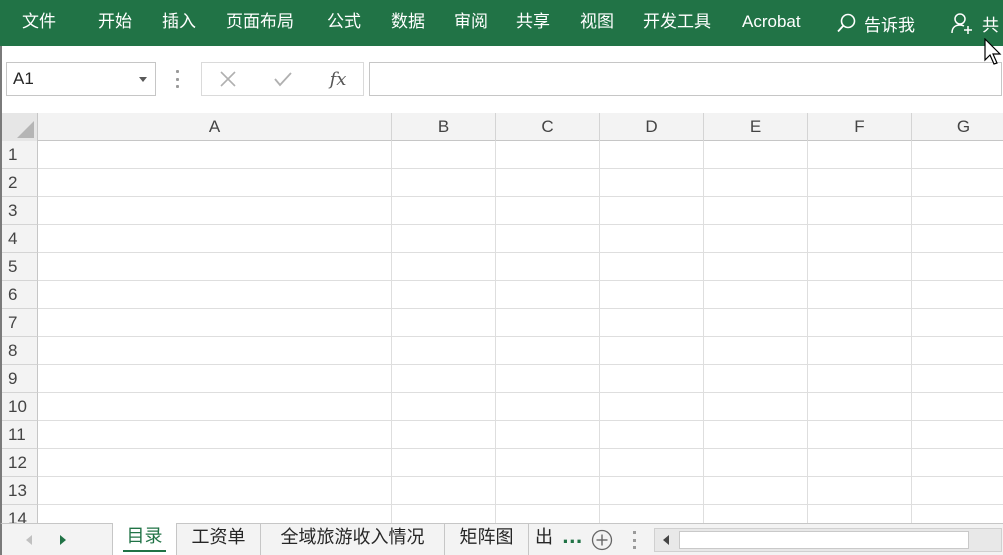 This screenshot has height=555, width=1003. What do you see at coordinates (444, 463) in the screenshot?
I see `cell-b12` at bounding box center [444, 463].